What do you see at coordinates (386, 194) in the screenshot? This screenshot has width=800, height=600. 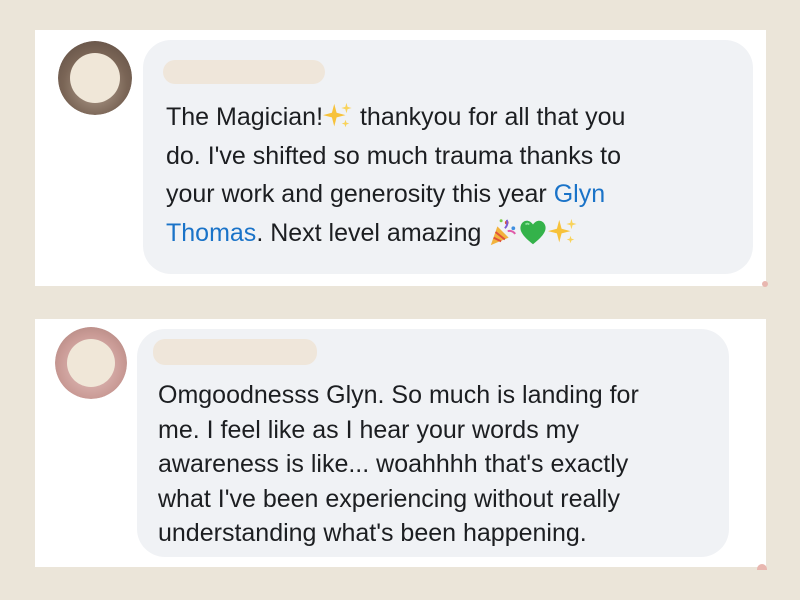 I see `comment-line: your work and generosity this year Glyn` at bounding box center [386, 194].